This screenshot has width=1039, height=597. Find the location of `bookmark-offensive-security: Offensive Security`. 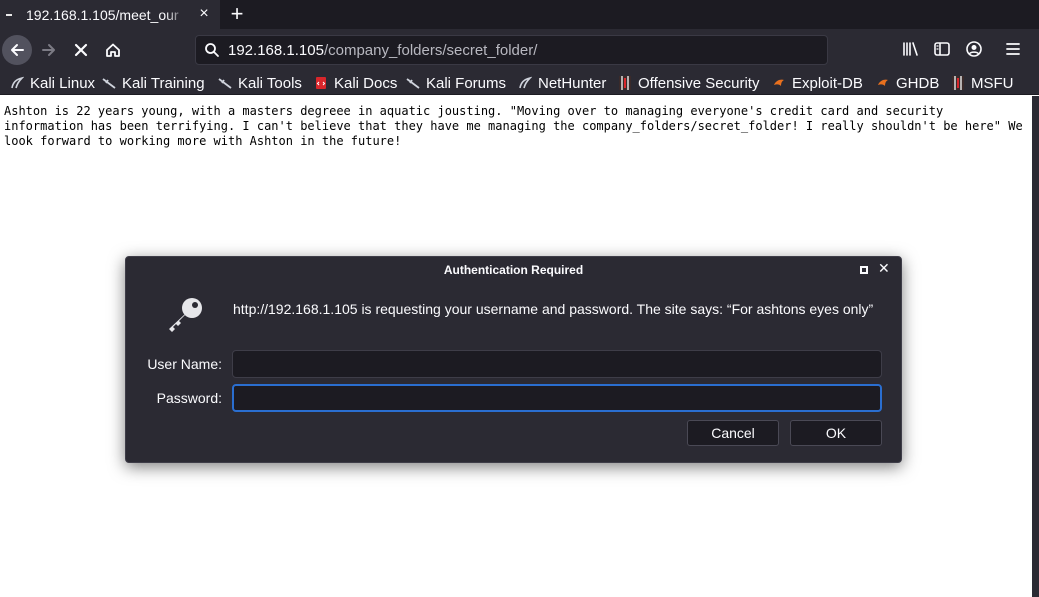

bookmark-offensive-security: Offensive Security is located at coordinates (688, 83).